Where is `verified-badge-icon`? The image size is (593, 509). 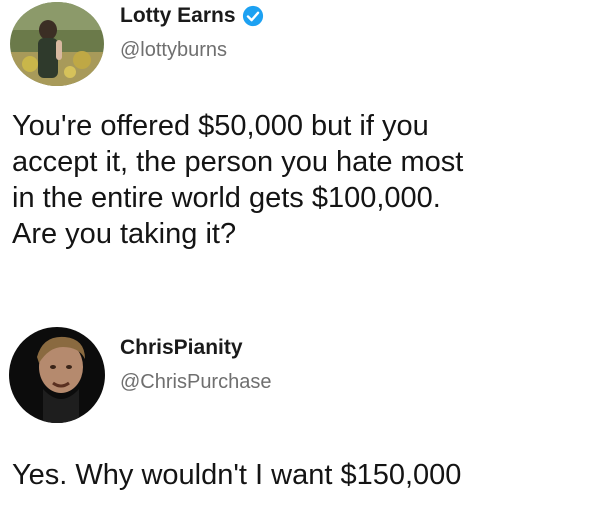 verified-badge-icon is located at coordinates (252, 16).